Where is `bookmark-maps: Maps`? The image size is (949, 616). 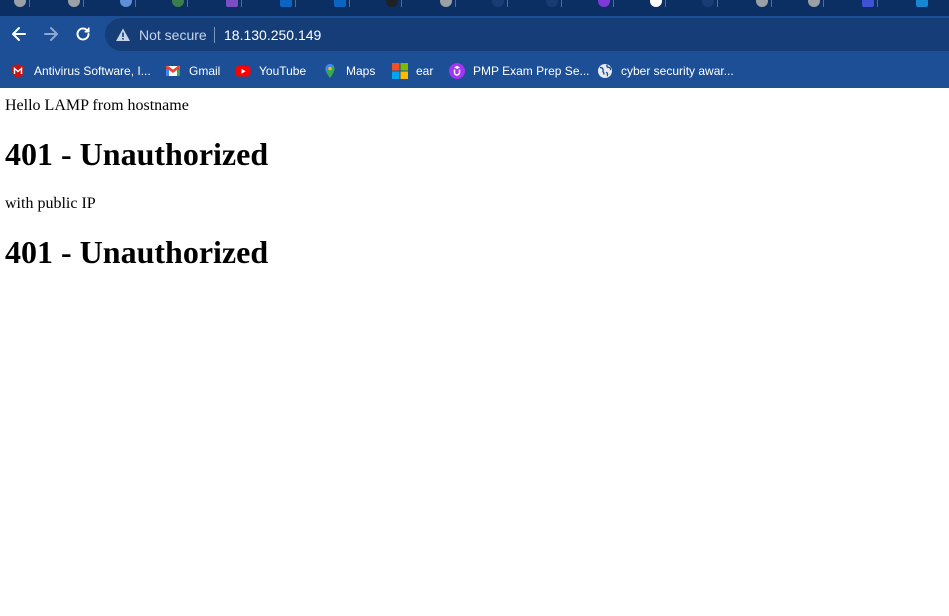 bookmark-maps: Maps is located at coordinates (348, 71).